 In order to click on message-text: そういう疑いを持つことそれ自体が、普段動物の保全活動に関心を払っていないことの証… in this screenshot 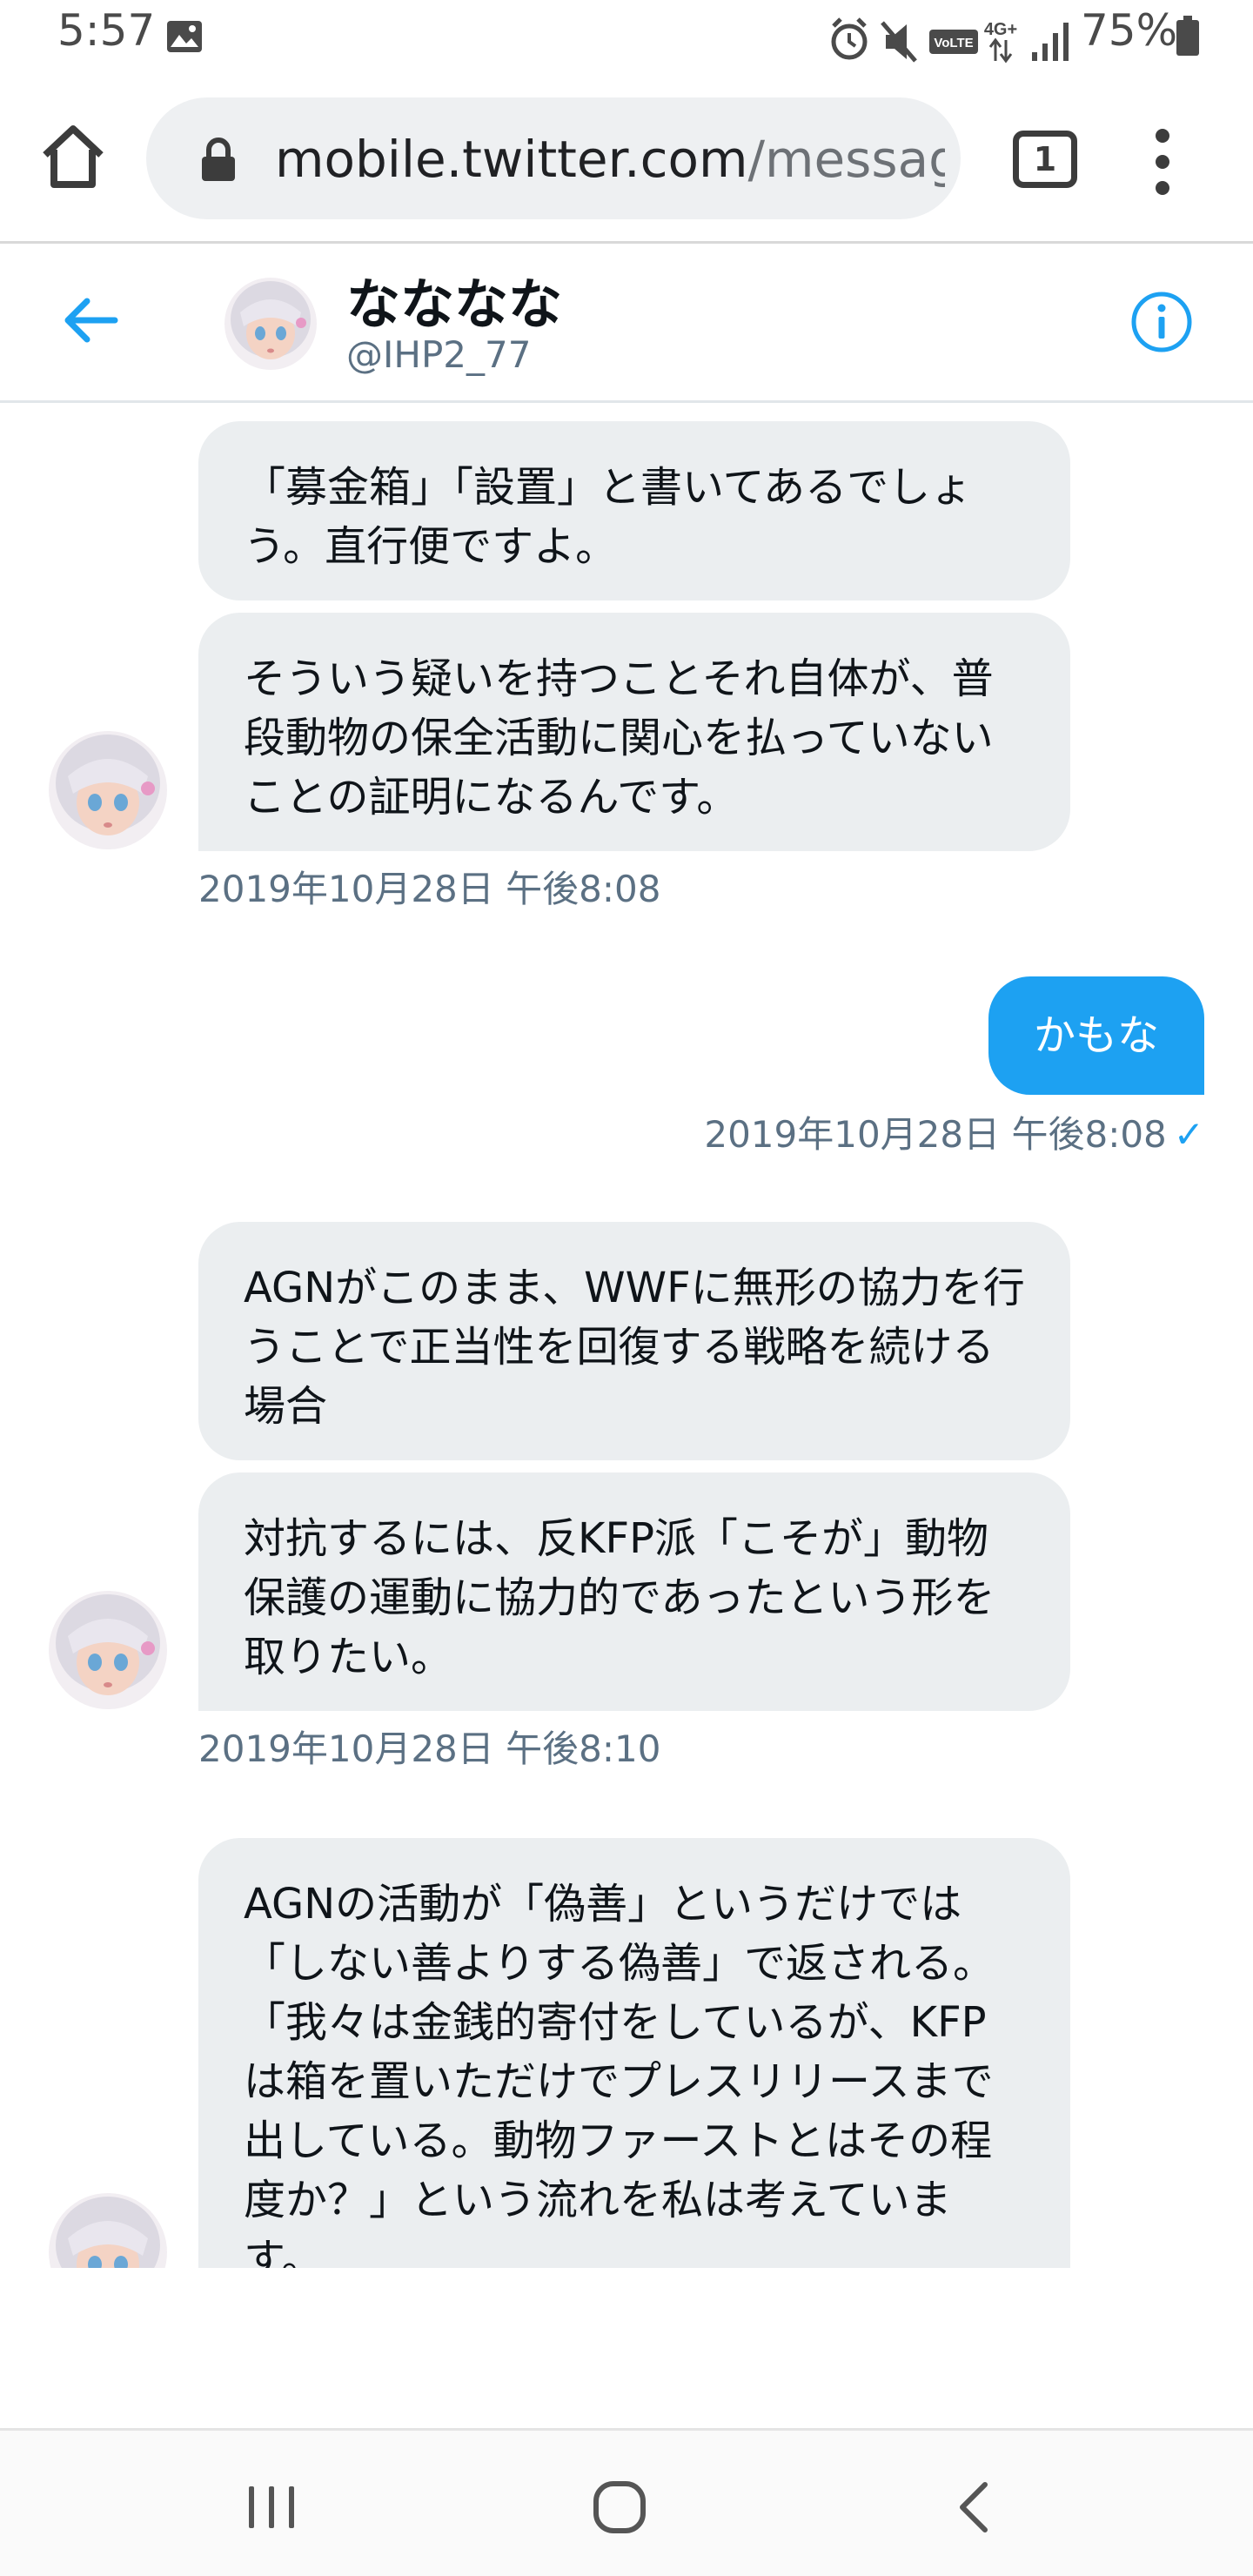, I will do `click(619, 738)`.